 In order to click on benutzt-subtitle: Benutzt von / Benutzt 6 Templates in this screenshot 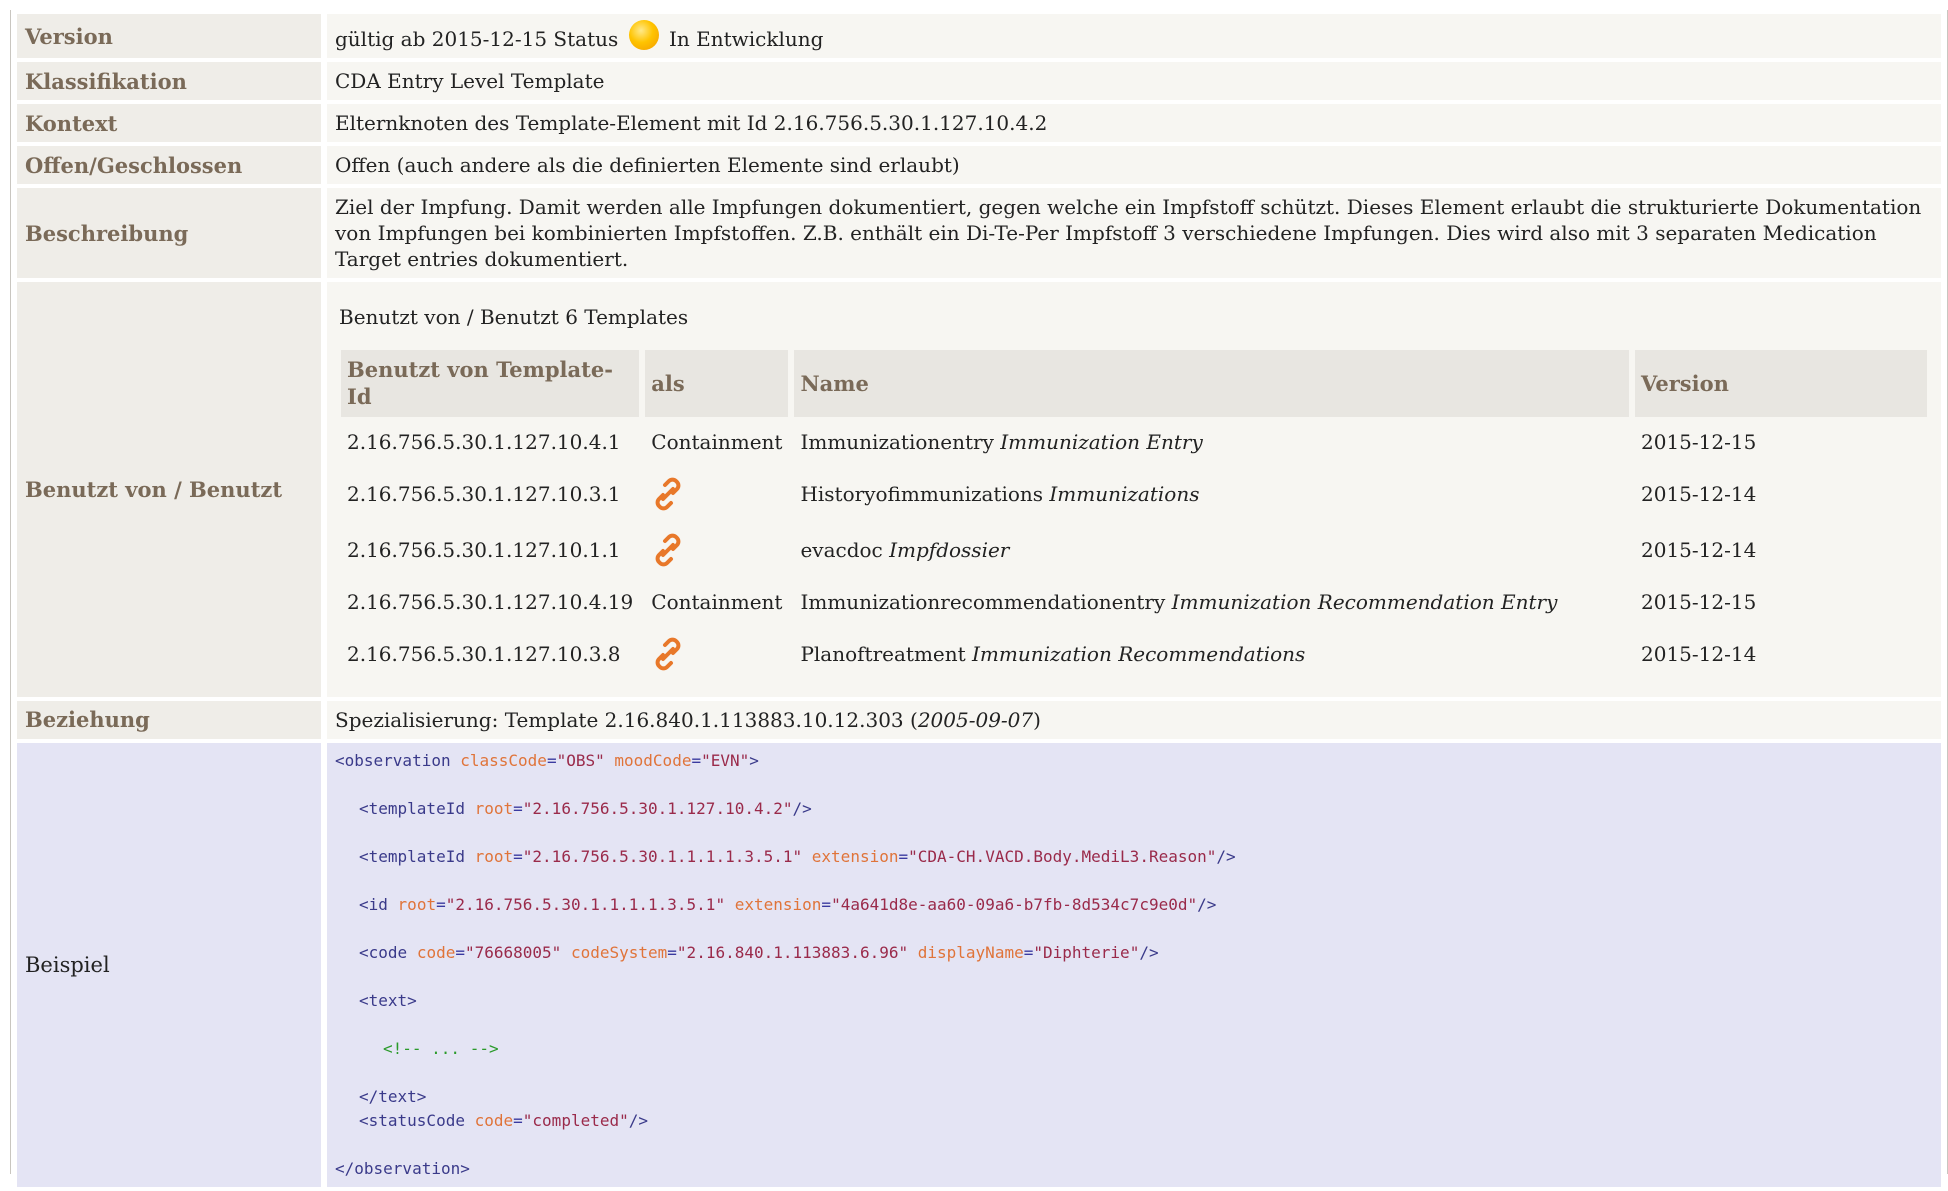, I will do `click(514, 317)`.